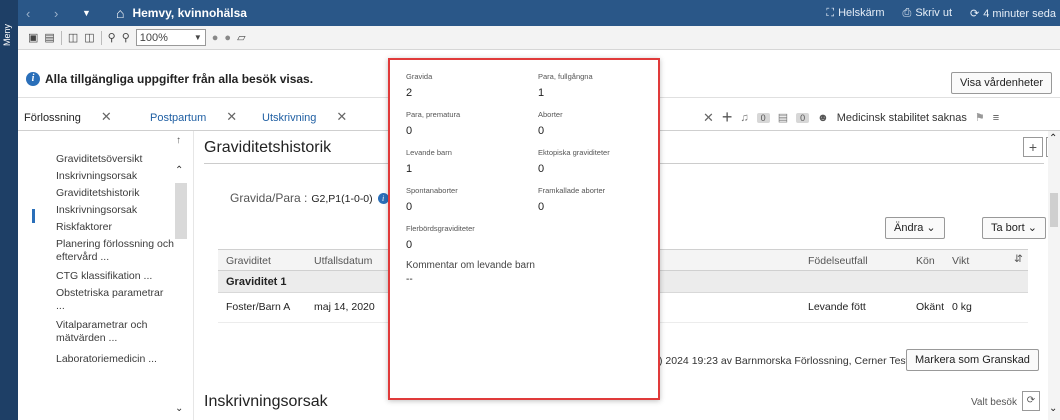 This screenshot has height=420, width=1060. Describe the element at coordinates (440, 228) in the screenshot. I see `field-label: Flerbördsgraviditeter` at that location.